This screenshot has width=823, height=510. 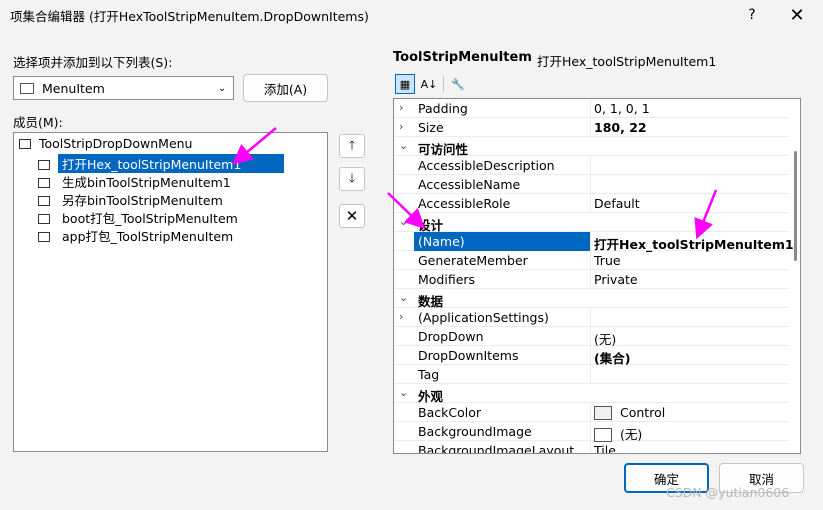 What do you see at coordinates (591, 127) in the screenshot?
I see `property-row: › Size 180, 22` at bounding box center [591, 127].